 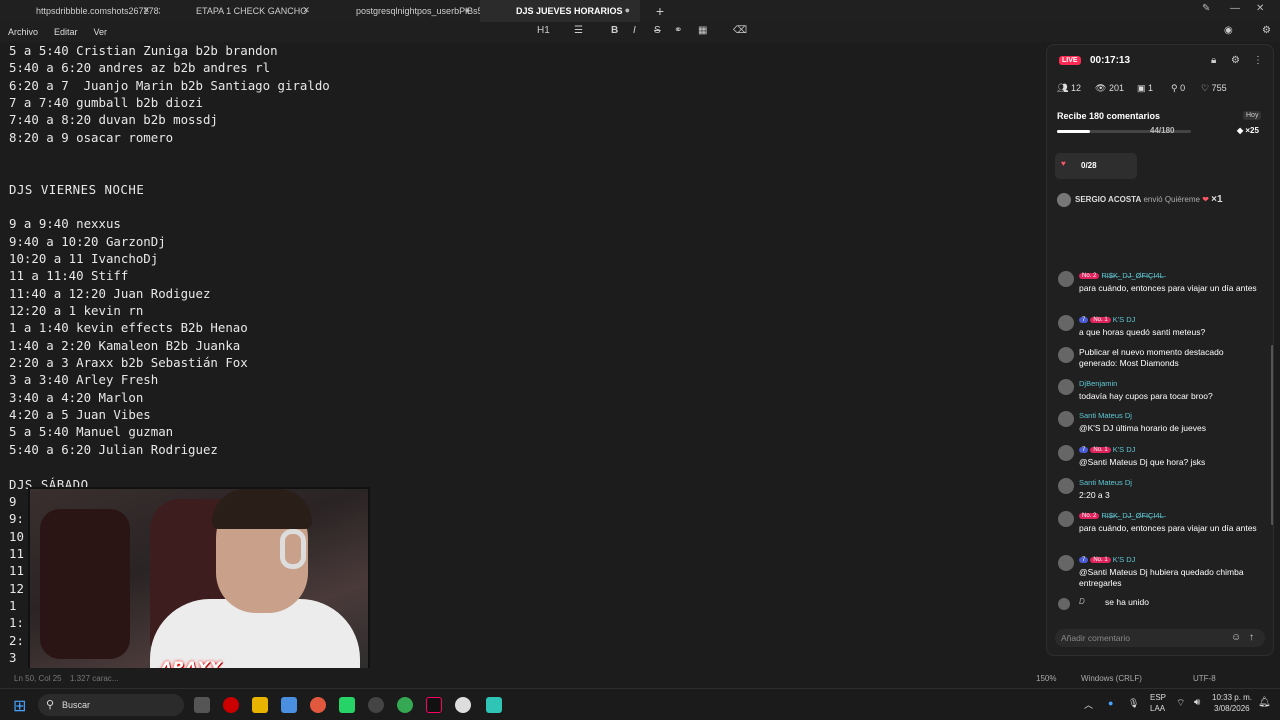 What do you see at coordinates (318, 705) in the screenshot?
I see `brave-icon` at bounding box center [318, 705].